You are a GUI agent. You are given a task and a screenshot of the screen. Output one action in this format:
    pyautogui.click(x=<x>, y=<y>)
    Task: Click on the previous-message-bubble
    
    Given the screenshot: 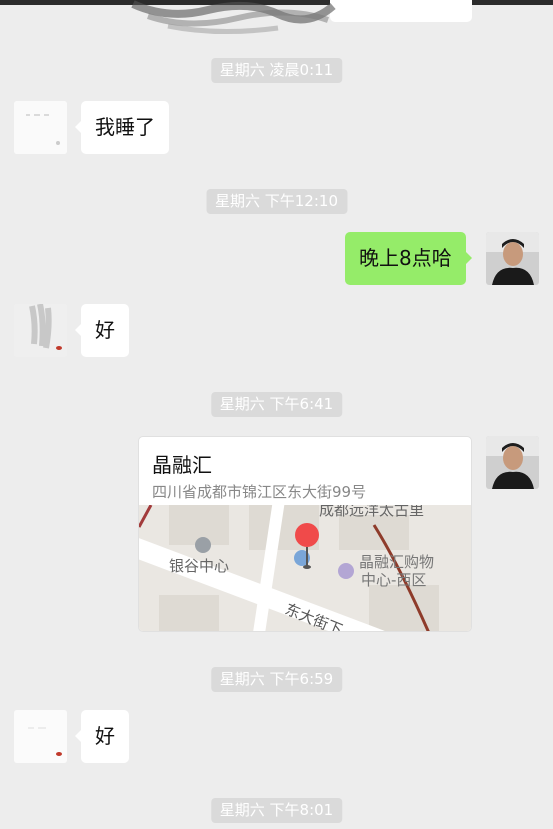 What is the action you would take?
    pyautogui.click(x=401, y=11)
    